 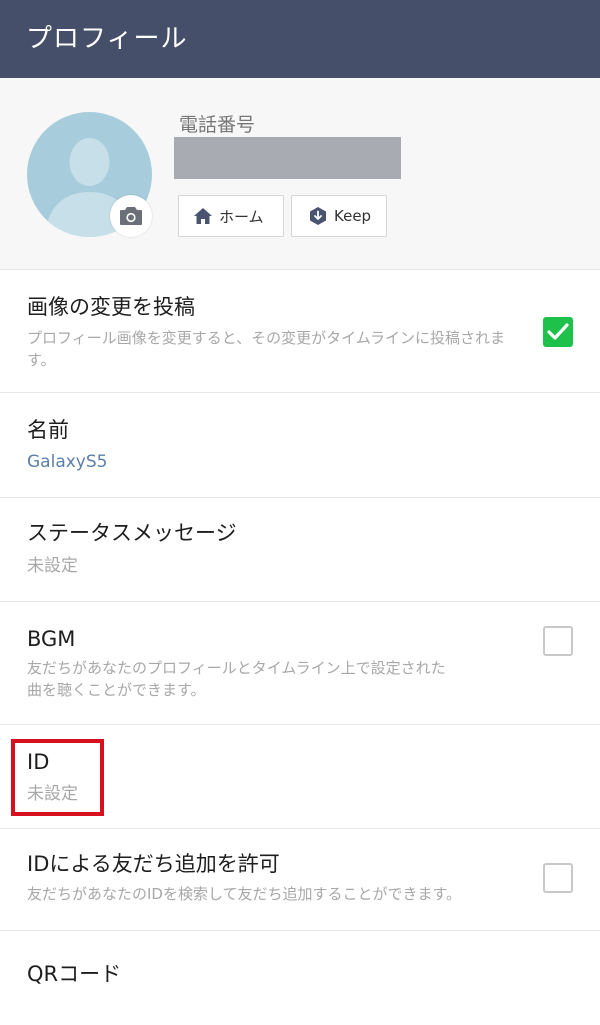 I want to click on allow-add-by-id-checkbox, so click(x=558, y=878).